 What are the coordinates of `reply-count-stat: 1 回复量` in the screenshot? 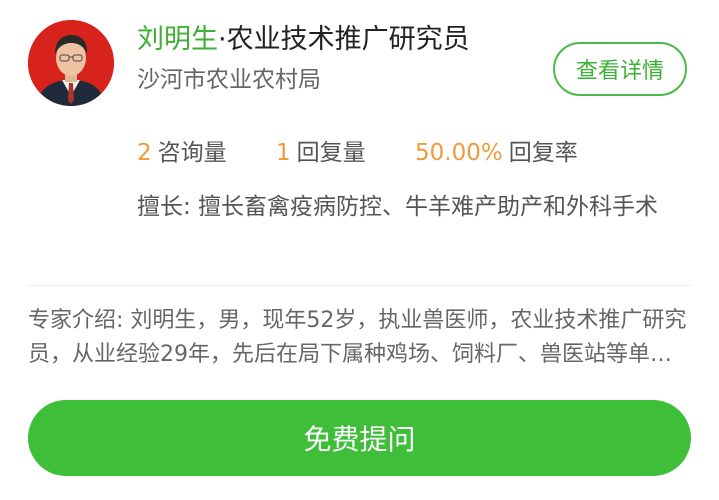 It's located at (321, 153).